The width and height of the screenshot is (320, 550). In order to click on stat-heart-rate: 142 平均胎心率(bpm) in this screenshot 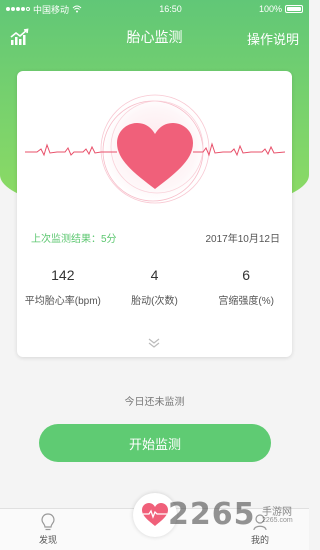, I will do `click(63, 287)`.